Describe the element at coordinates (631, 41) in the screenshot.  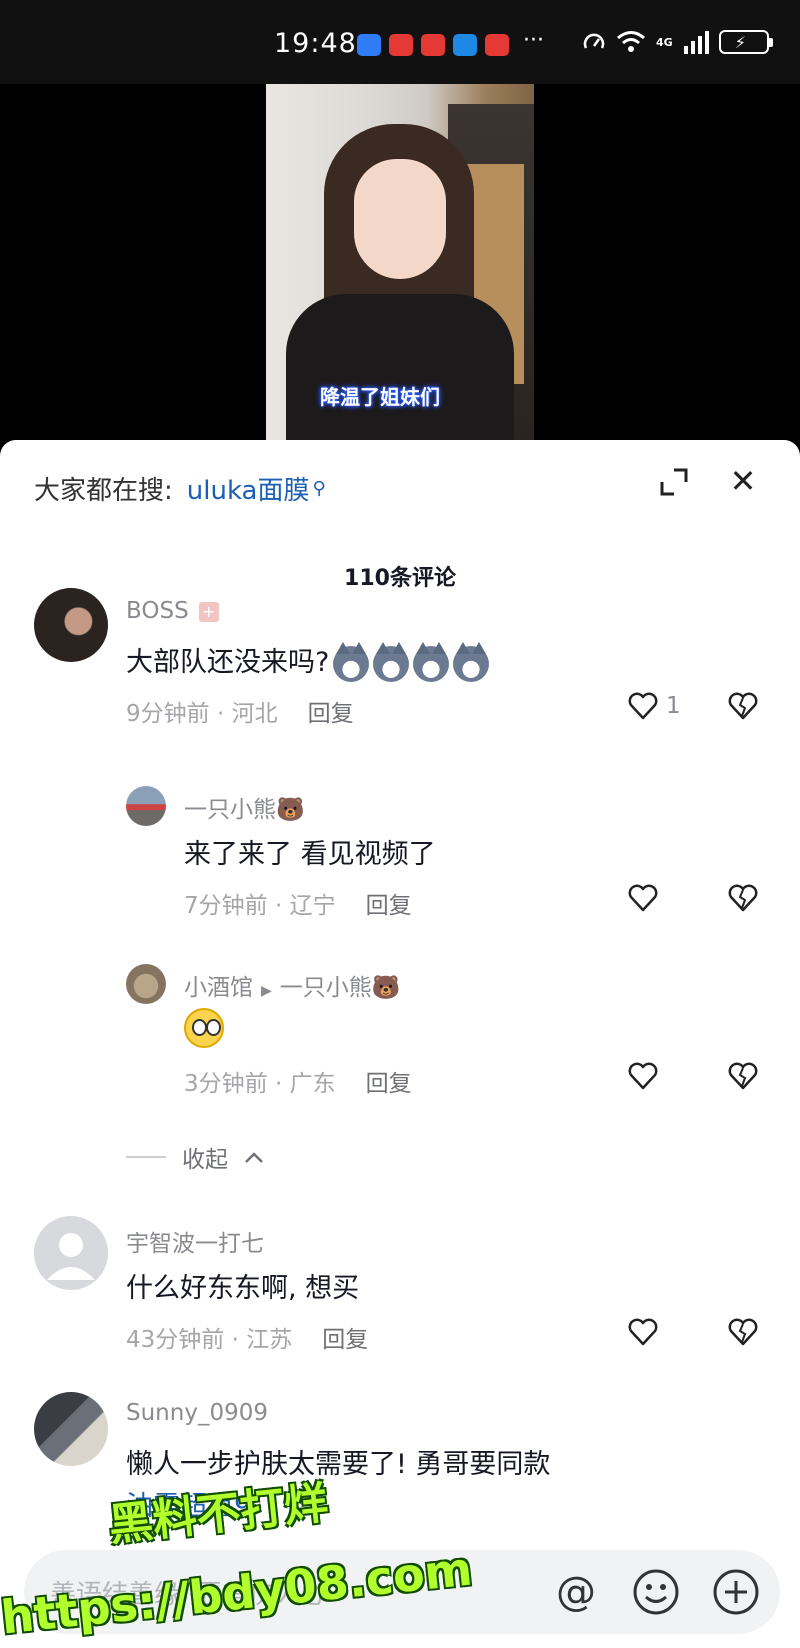
I see `wifi-icon` at that location.